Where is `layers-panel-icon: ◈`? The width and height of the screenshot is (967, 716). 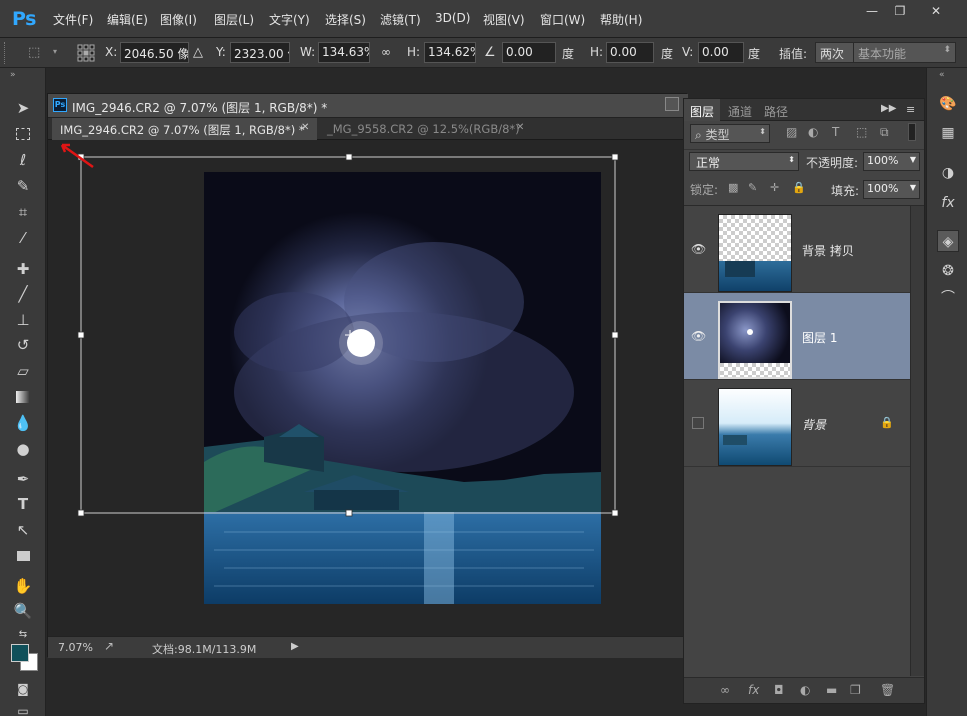
layers-panel-icon: ◈ is located at coordinates (948, 241).